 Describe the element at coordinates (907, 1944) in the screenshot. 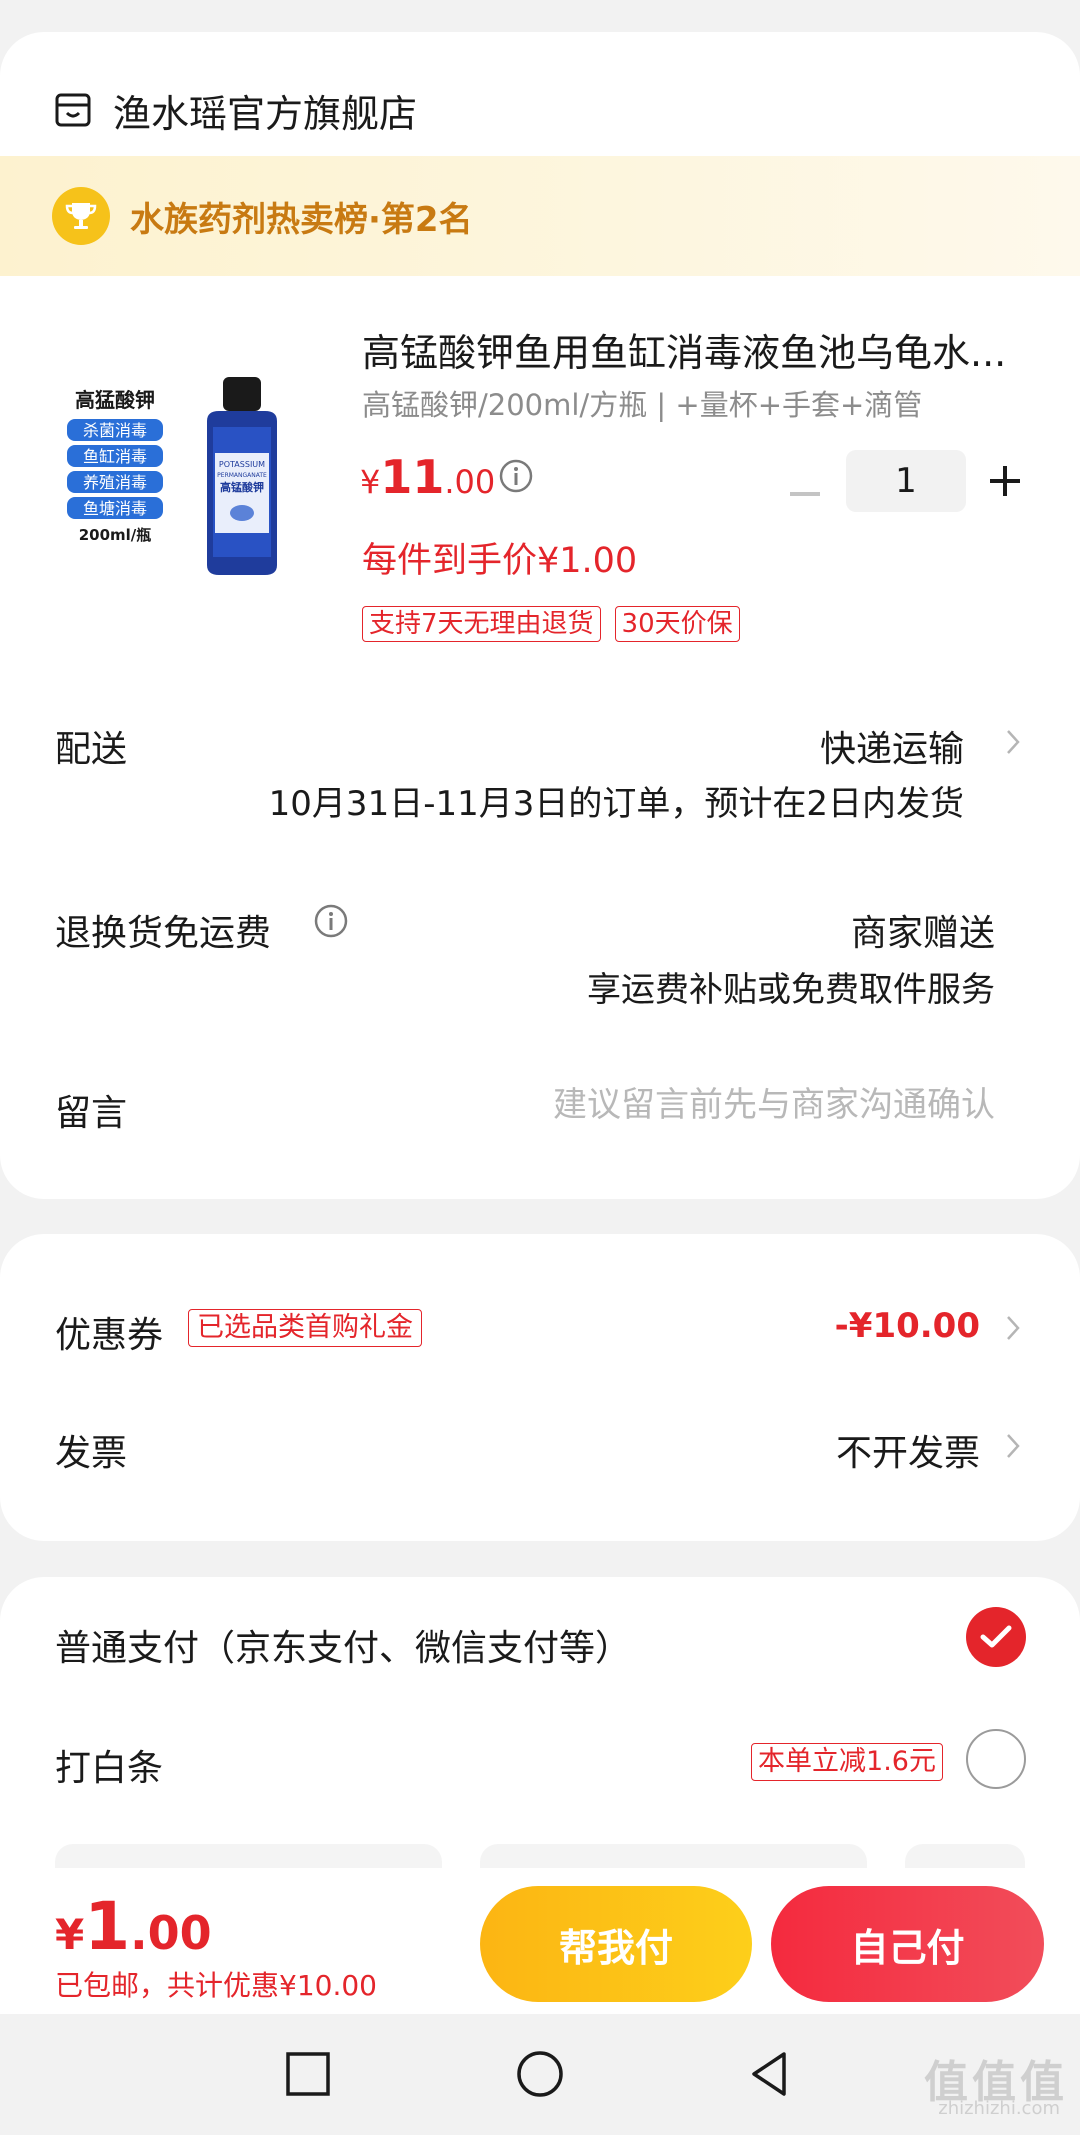

I see `self-pay-button: 自己付` at that location.